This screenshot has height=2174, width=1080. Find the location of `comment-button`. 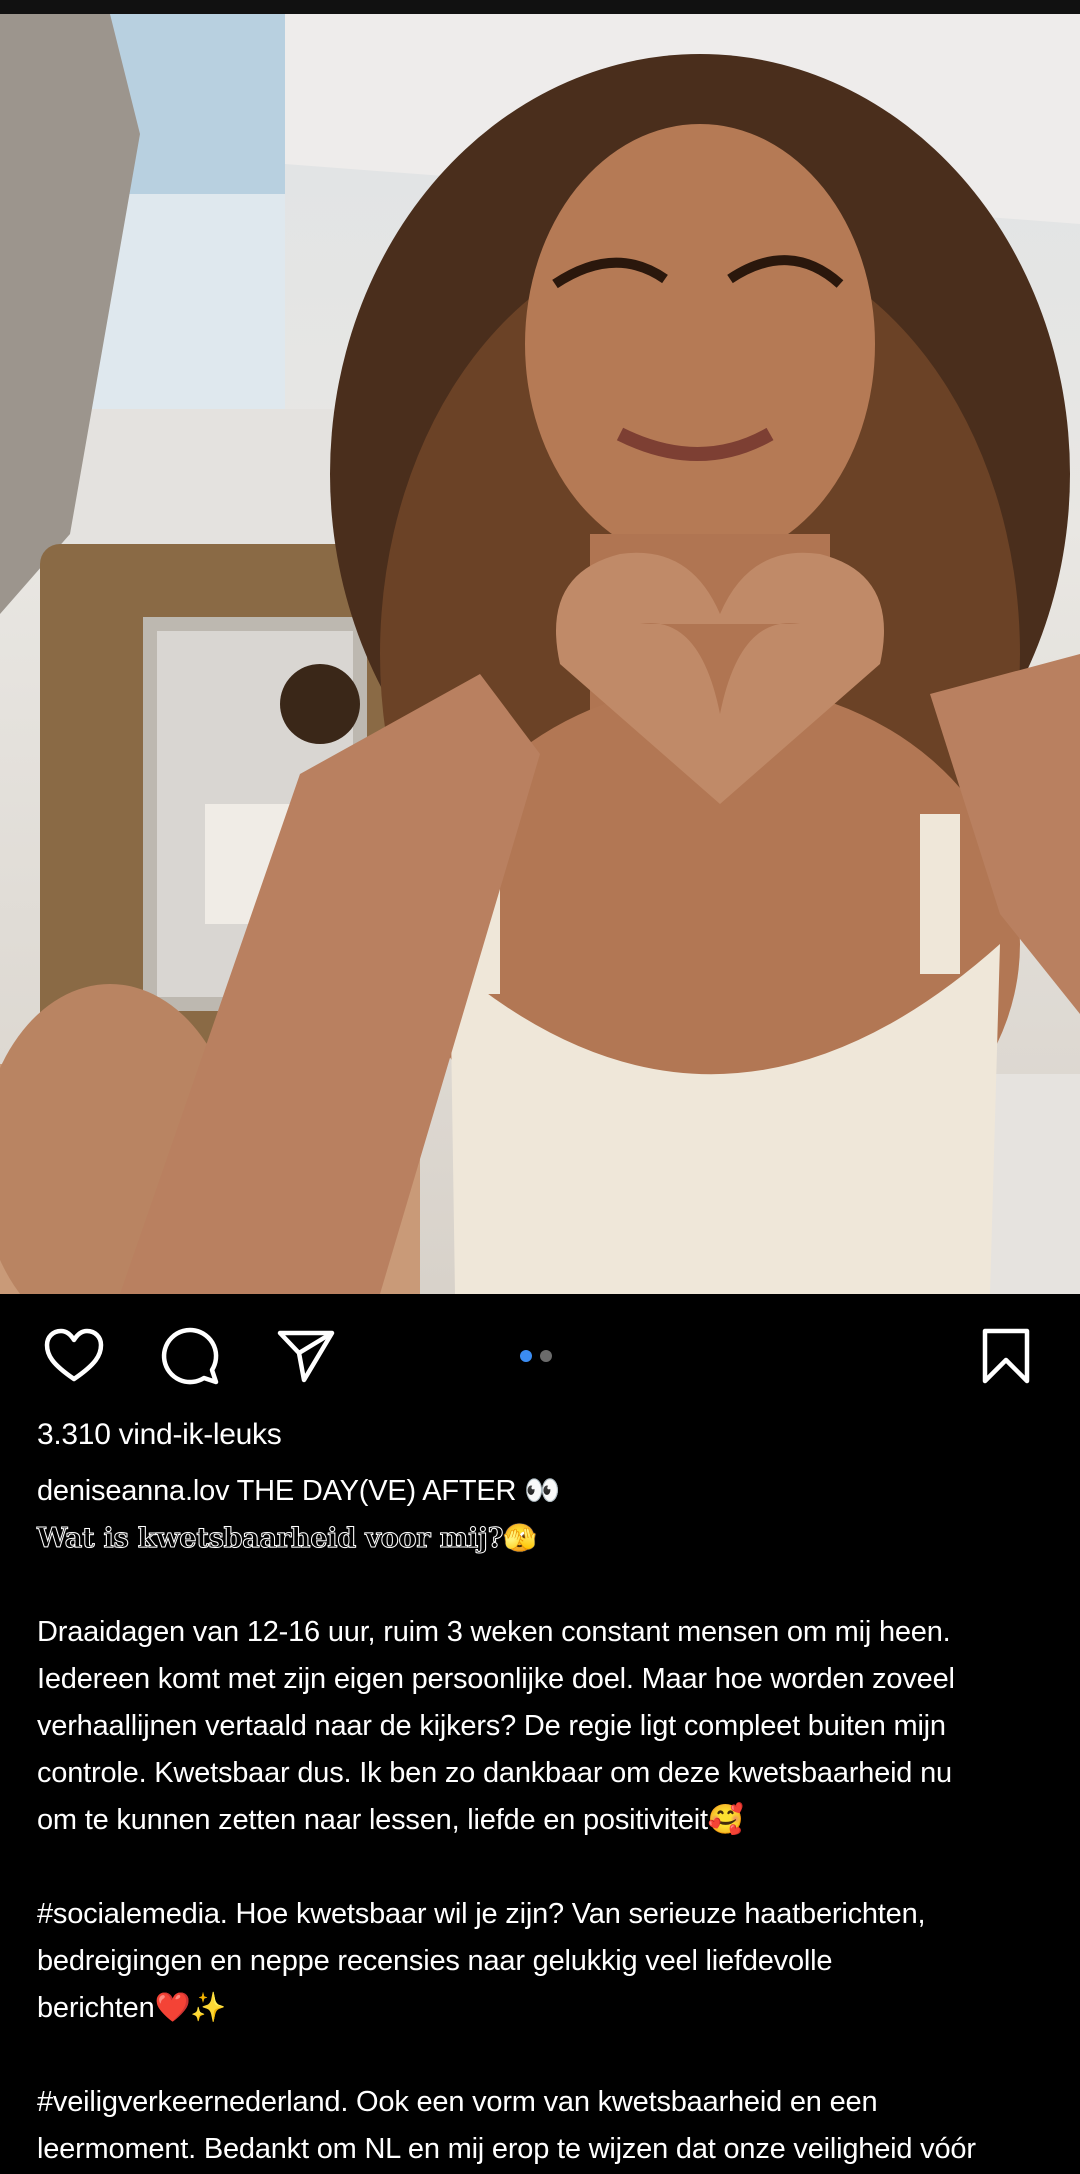

comment-button is located at coordinates (190, 1356).